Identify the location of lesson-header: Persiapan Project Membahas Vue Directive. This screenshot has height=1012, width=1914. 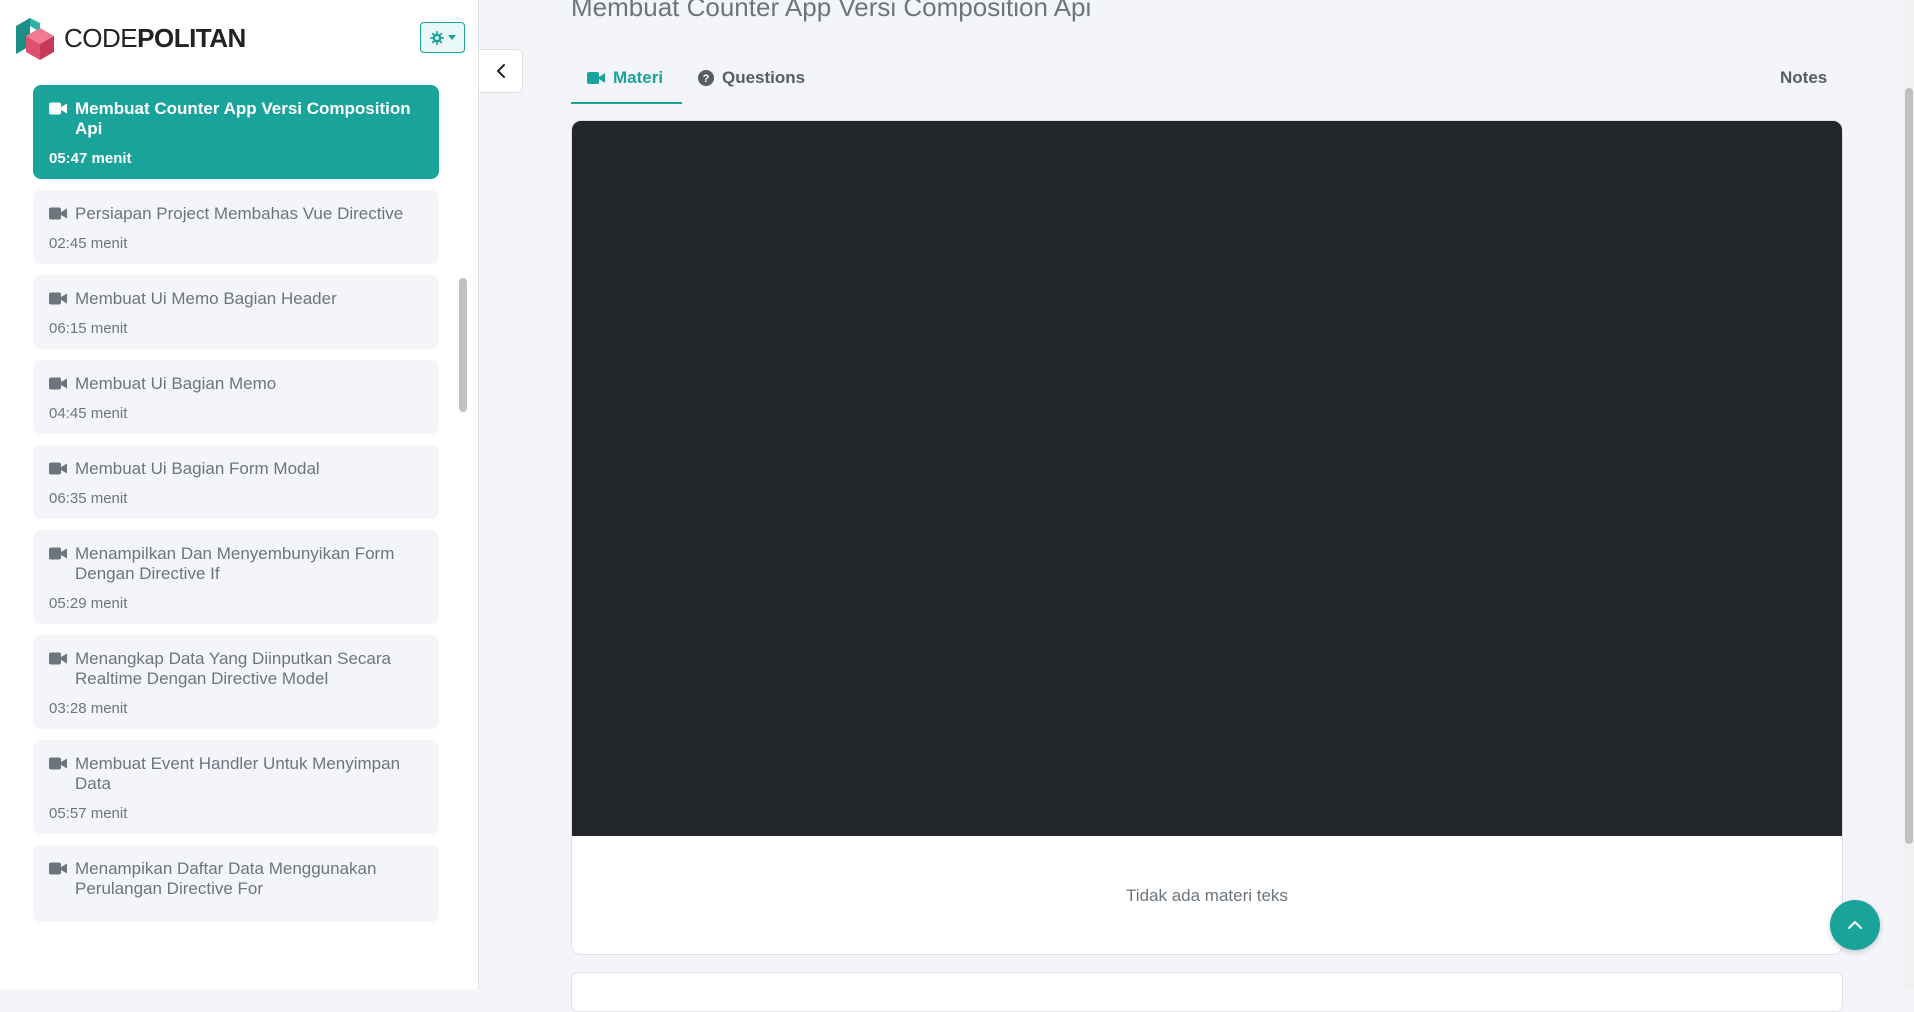
(236, 214).